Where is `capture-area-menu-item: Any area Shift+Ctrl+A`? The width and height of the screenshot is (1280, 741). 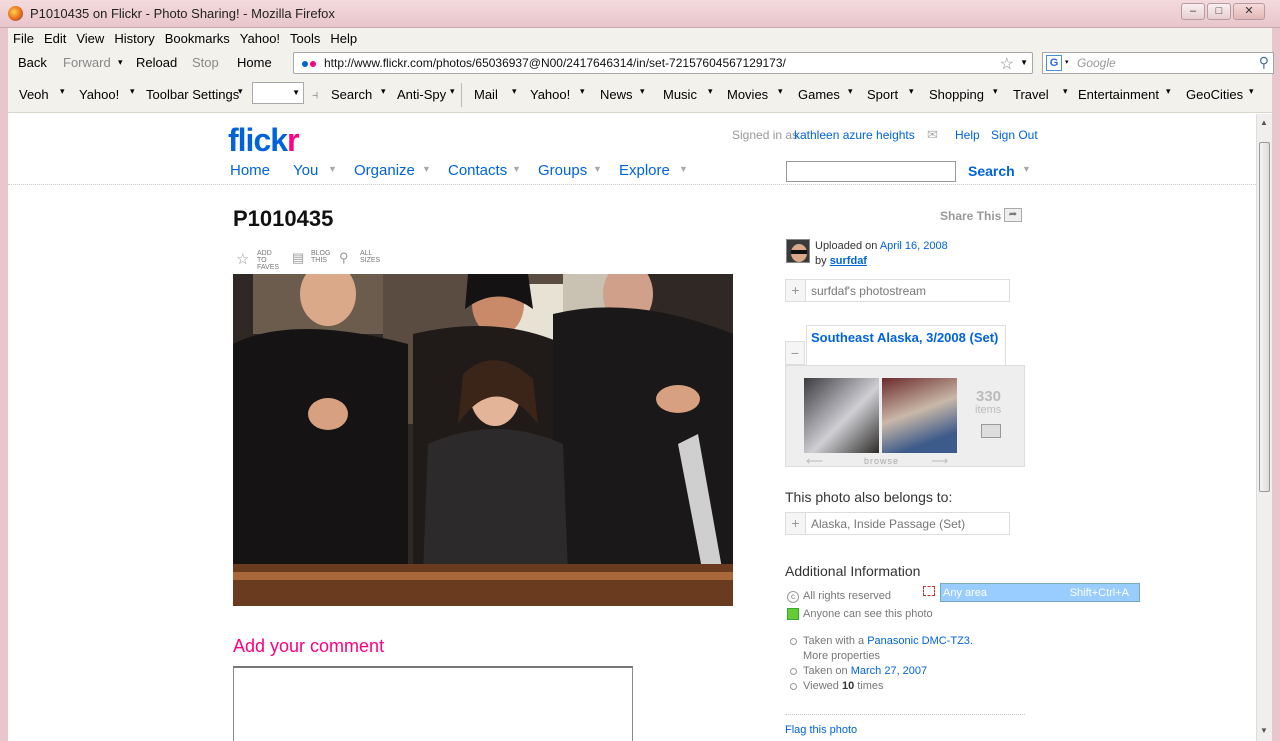
capture-area-menu-item: Any area Shift+Ctrl+A is located at coordinates (1040, 592).